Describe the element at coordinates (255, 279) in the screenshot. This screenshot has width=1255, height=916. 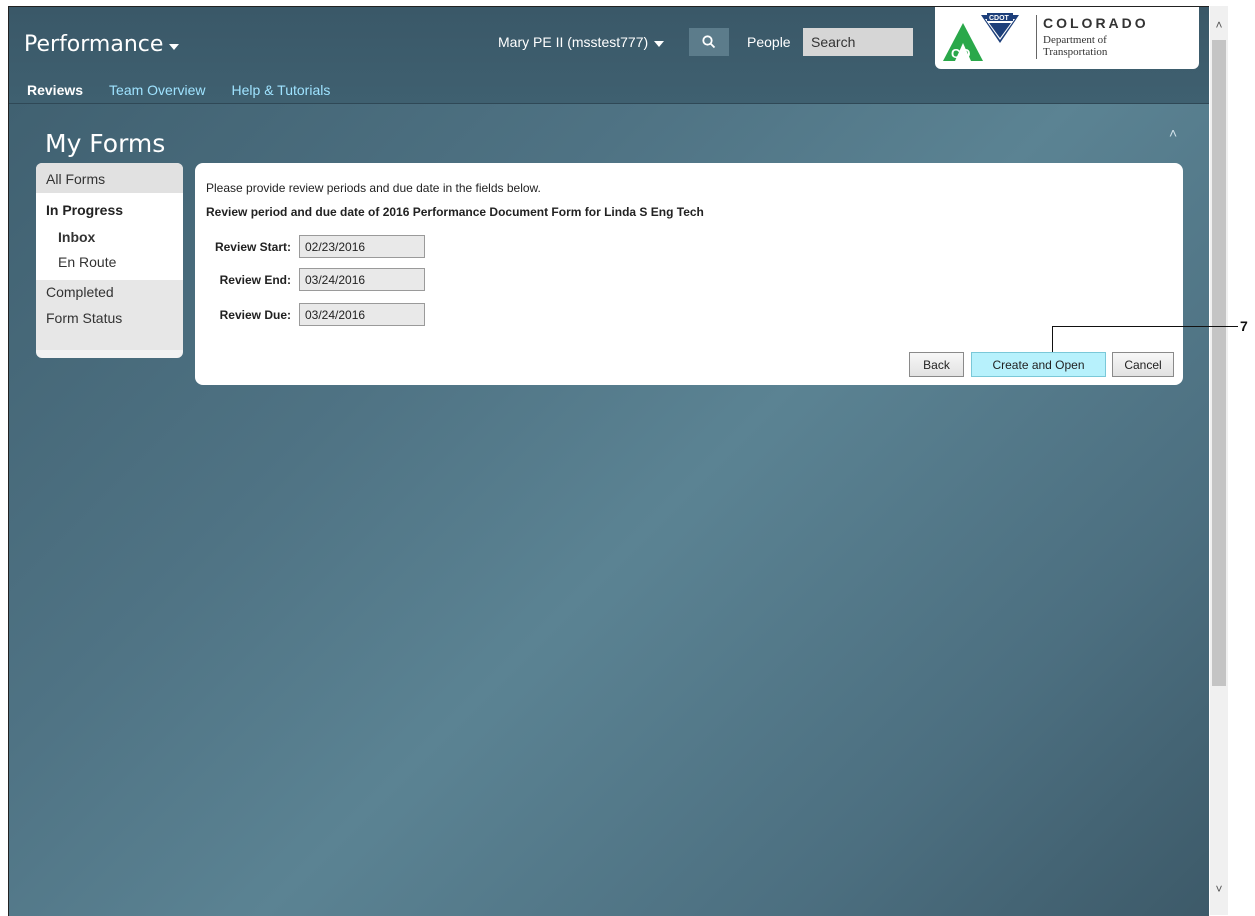
I see `review-end-label: Review End:` at that location.